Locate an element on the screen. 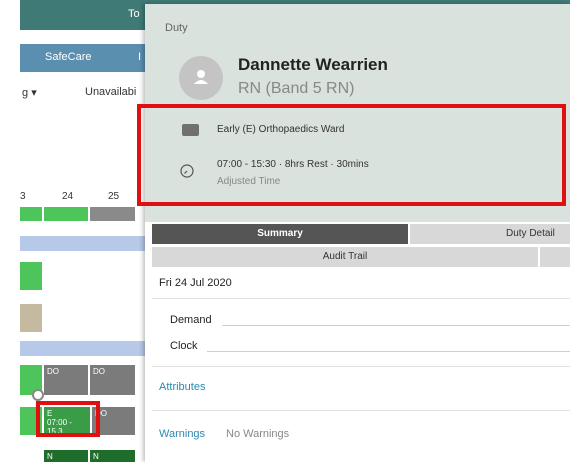 Image resolution: width=570 pixels, height=462 pixels. date-header: 3 is located at coordinates (23, 196).